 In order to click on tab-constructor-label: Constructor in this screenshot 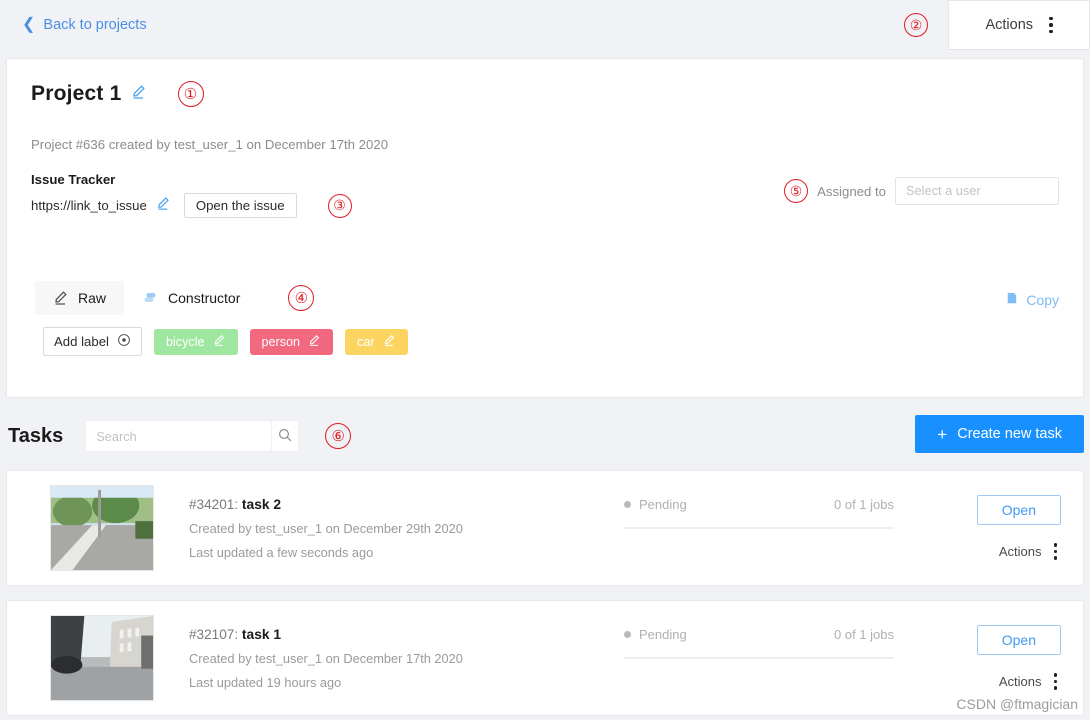, I will do `click(204, 298)`.